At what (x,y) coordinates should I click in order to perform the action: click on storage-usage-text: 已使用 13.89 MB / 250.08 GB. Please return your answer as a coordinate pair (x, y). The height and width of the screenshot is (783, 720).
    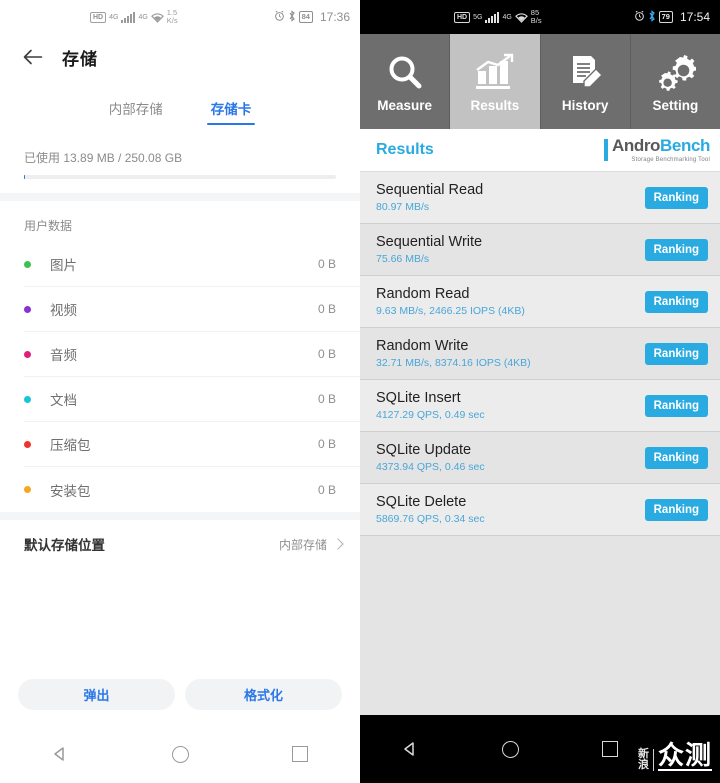
    Looking at the image, I should click on (103, 158).